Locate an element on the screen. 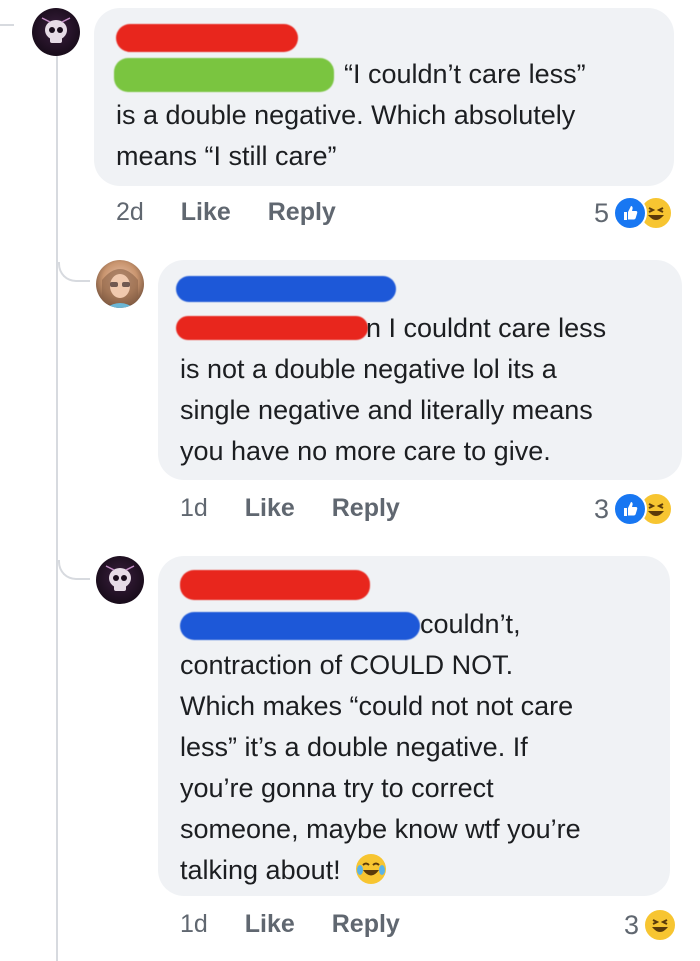 The width and height of the screenshot is (700, 961). comment-text-line: contraction of COULD NOT. is located at coordinates (347, 665).